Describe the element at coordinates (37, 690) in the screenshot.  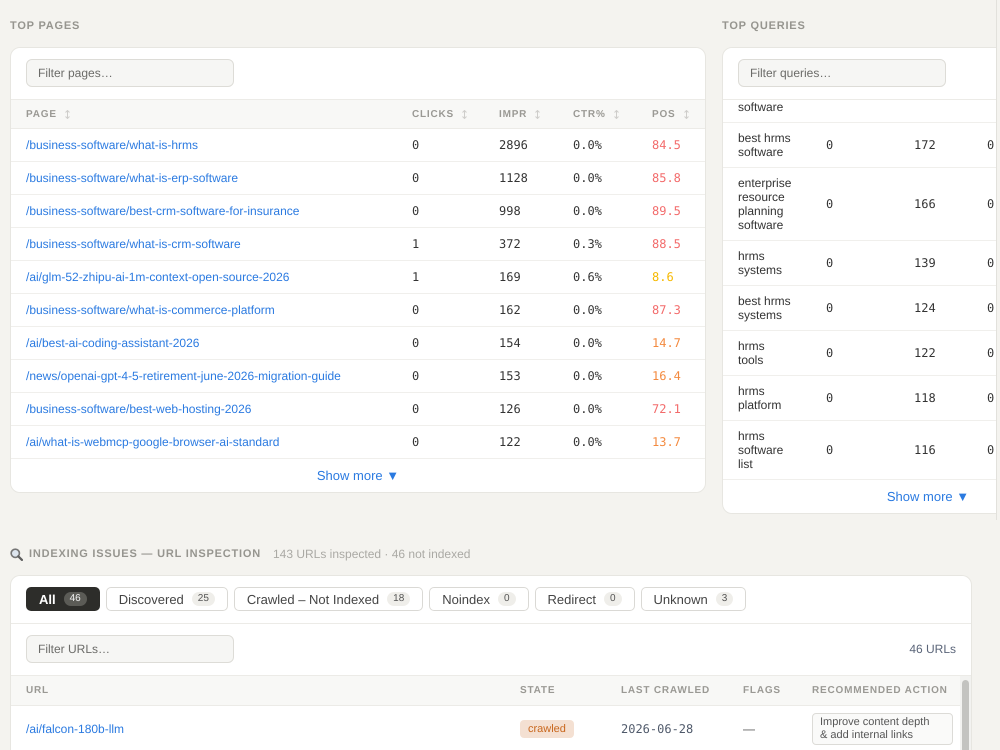
I see `column-header: URL` at that location.